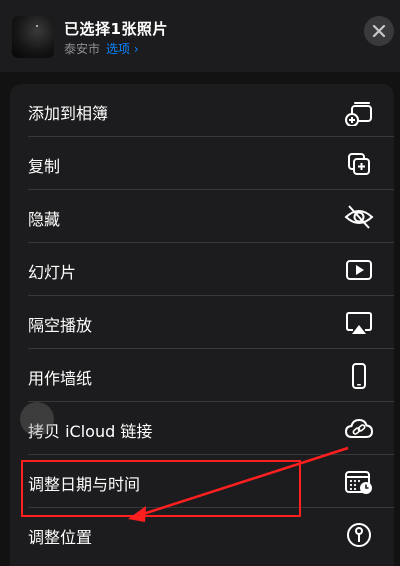 This screenshot has height=566, width=400. What do you see at coordinates (44, 219) in the screenshot?
I see `menu-item-label: 隐藏` at bounding box center [44, 219].